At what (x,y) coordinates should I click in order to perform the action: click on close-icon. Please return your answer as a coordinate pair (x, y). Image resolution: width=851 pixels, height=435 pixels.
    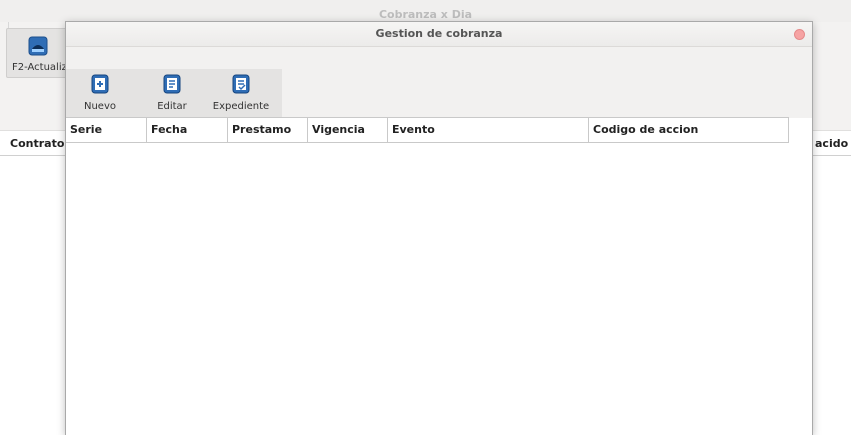
    Looking at the image, I should click on (799, 34).